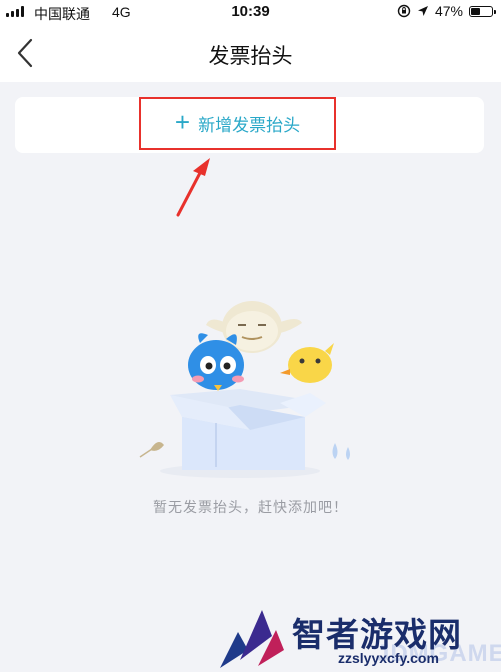 This screenshot has height=672, width=501. I want to click on page-title: 发票抬头, so click(250, 56).